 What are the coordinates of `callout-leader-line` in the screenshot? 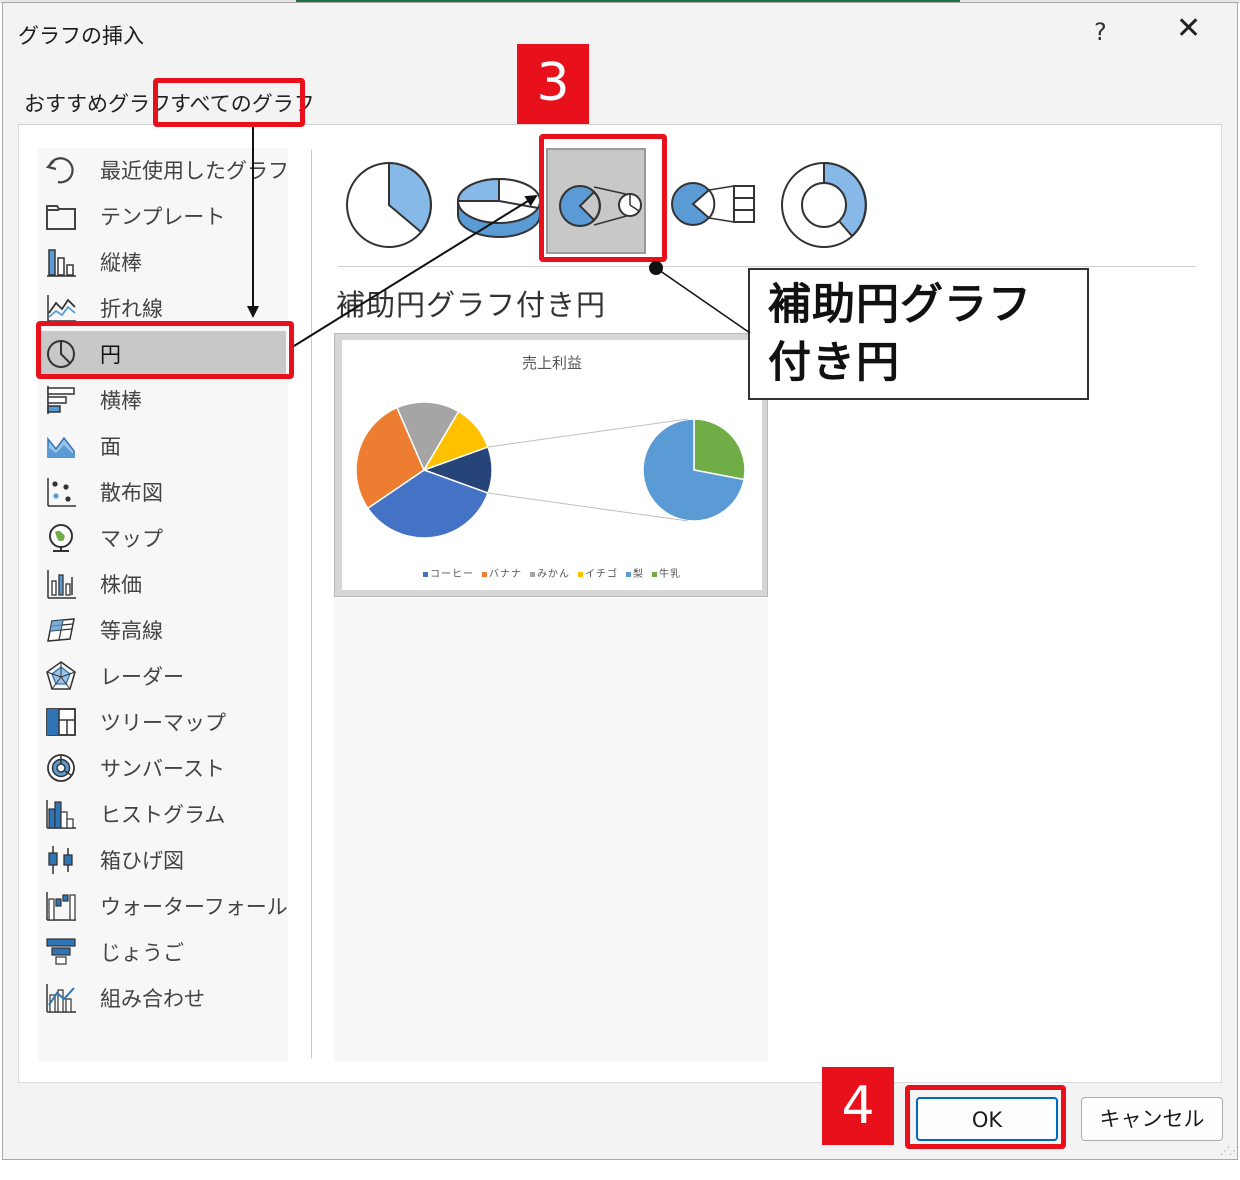 It's located at (703, 300).